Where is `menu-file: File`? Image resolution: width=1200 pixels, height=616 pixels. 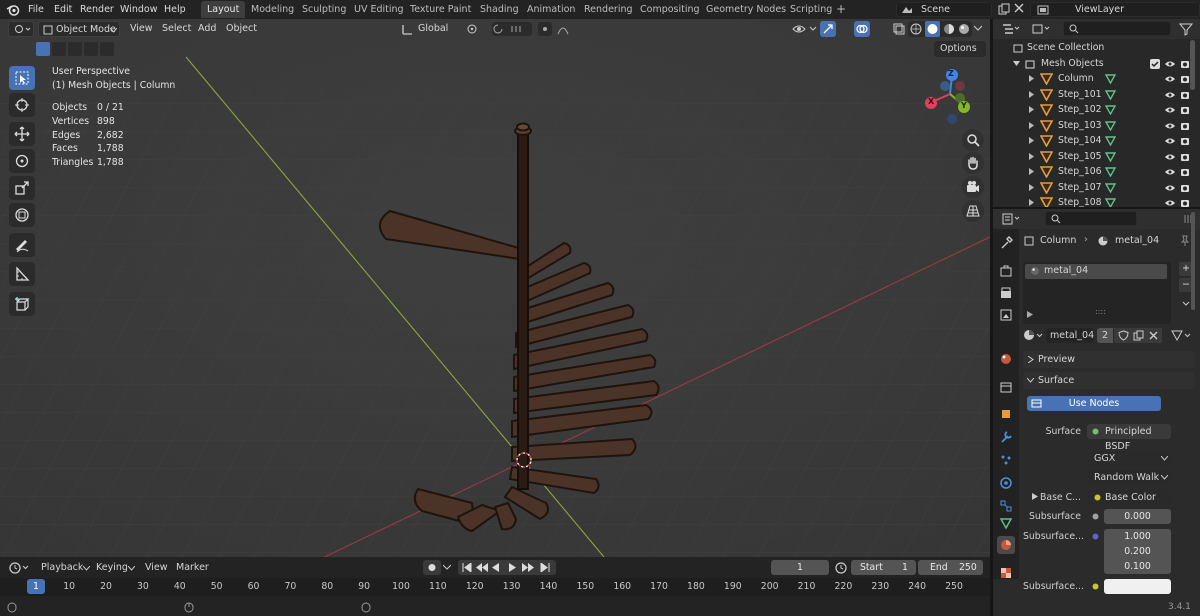
menu-file: File is located at coordinates (36, 9).